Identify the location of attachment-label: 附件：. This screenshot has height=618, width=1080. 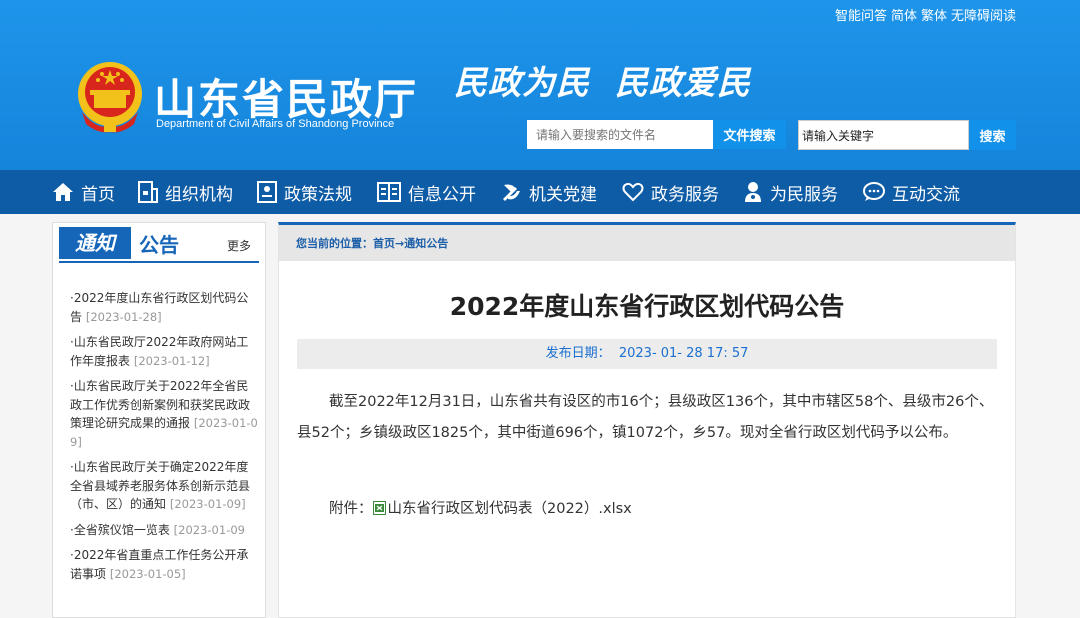
(351, 509).